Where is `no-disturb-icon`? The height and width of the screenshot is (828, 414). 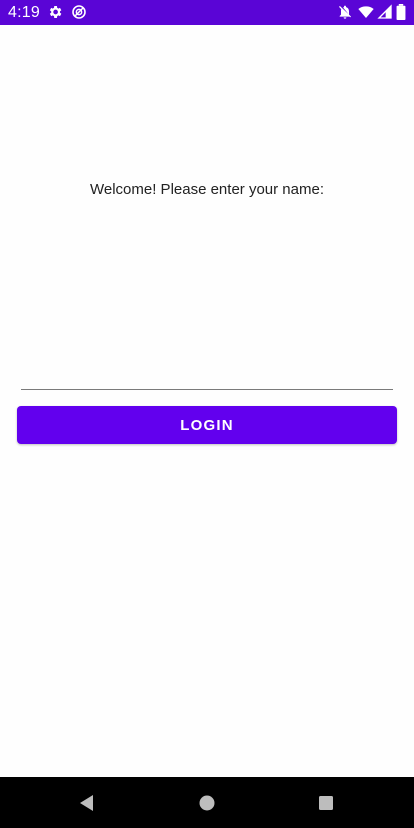 no-disturb-icon is located at coordinates (79, 12).